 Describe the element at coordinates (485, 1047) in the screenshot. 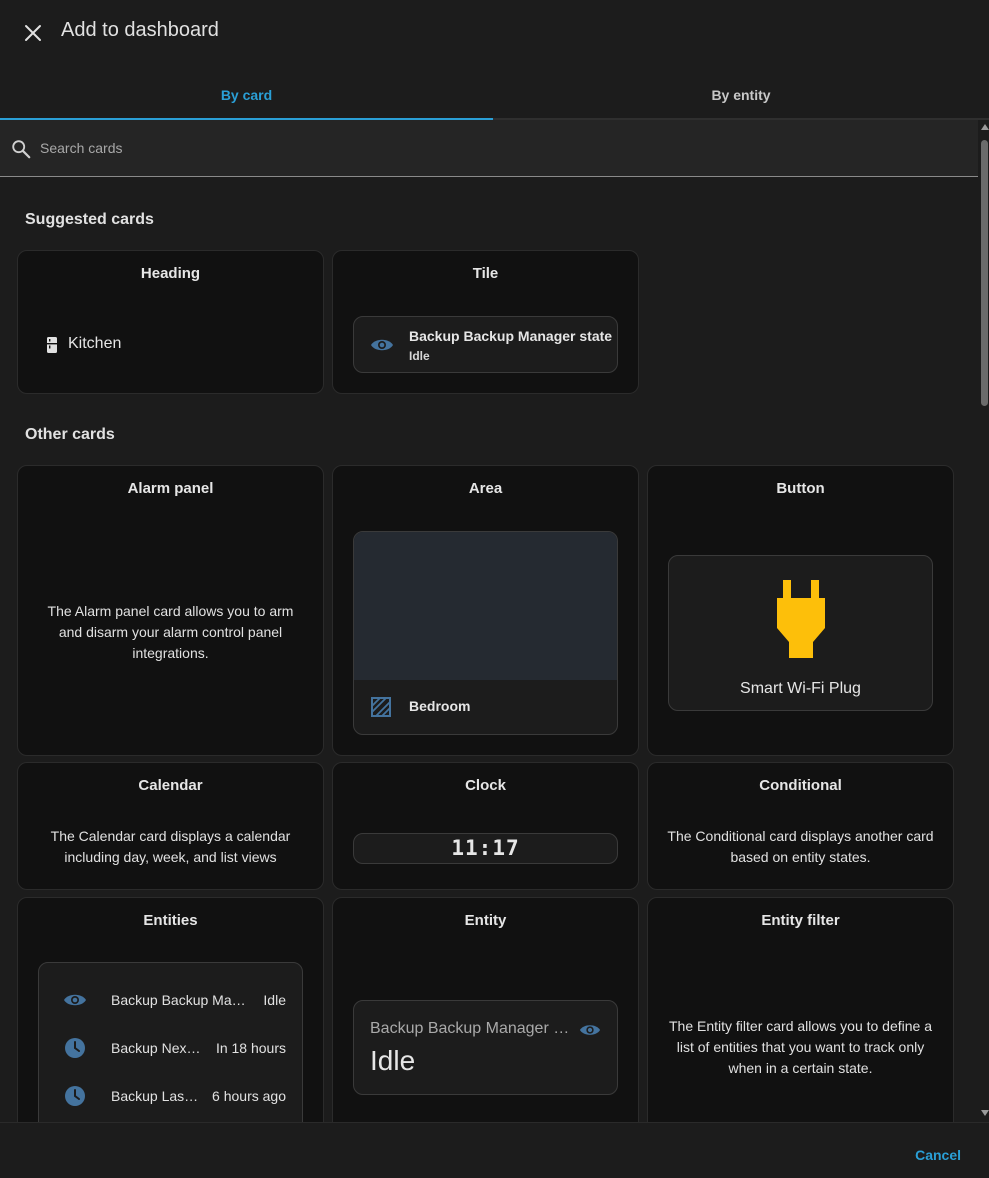

I see `entity-preview: Backup Backup Manager state Idle` at that location.